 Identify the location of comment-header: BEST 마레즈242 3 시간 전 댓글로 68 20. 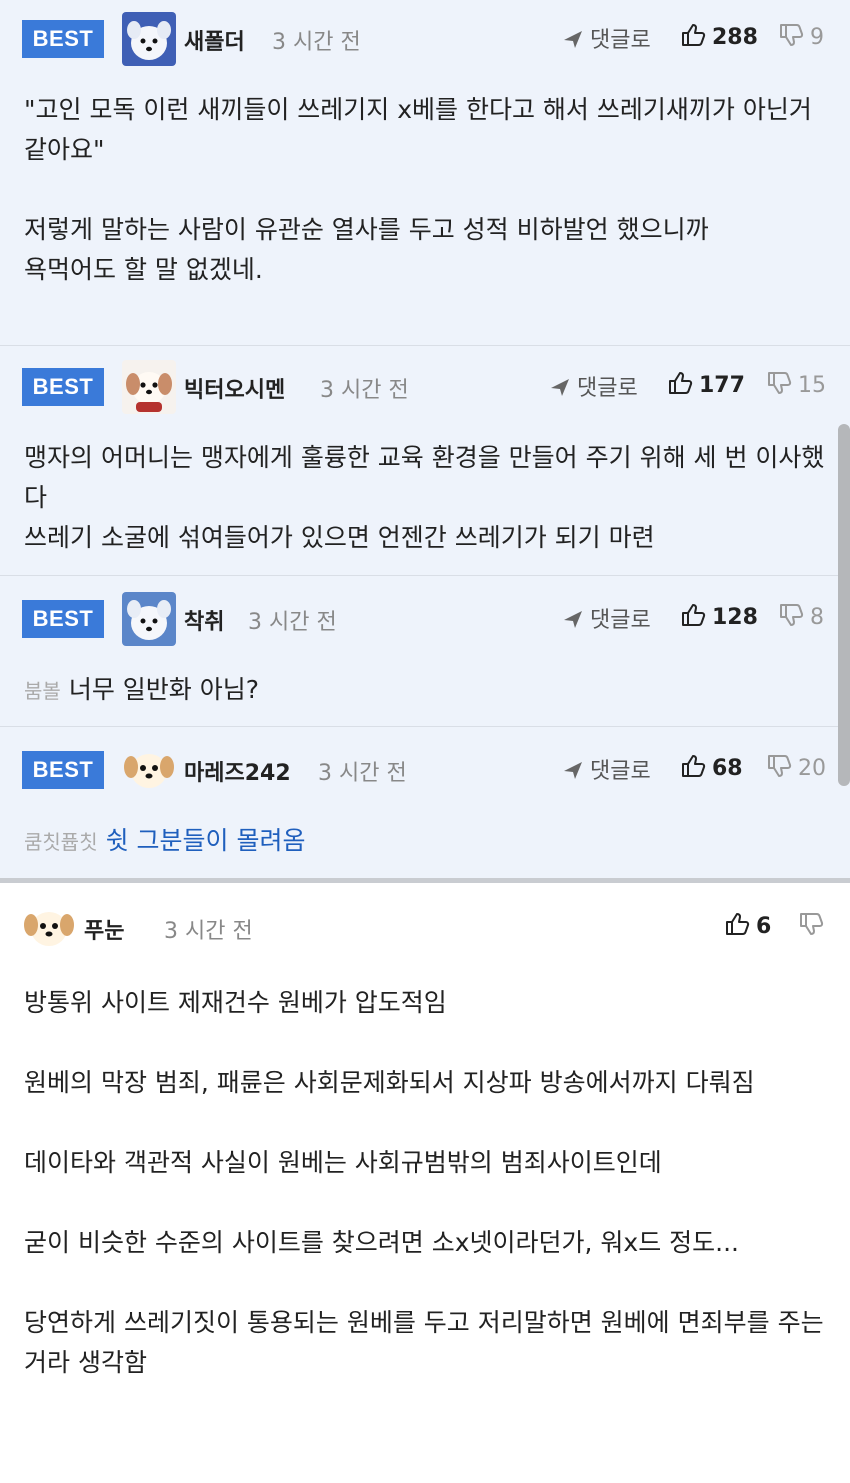
(425, 762).